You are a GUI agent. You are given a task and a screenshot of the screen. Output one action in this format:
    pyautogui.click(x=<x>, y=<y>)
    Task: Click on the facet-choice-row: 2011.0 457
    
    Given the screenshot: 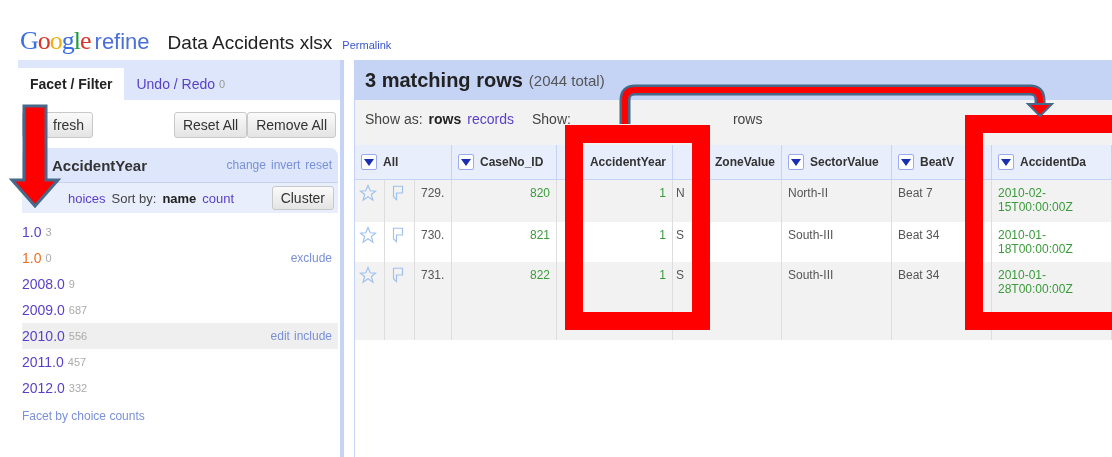 What is the action you would take?
    pyautogui.click(x=180, y=362)
    